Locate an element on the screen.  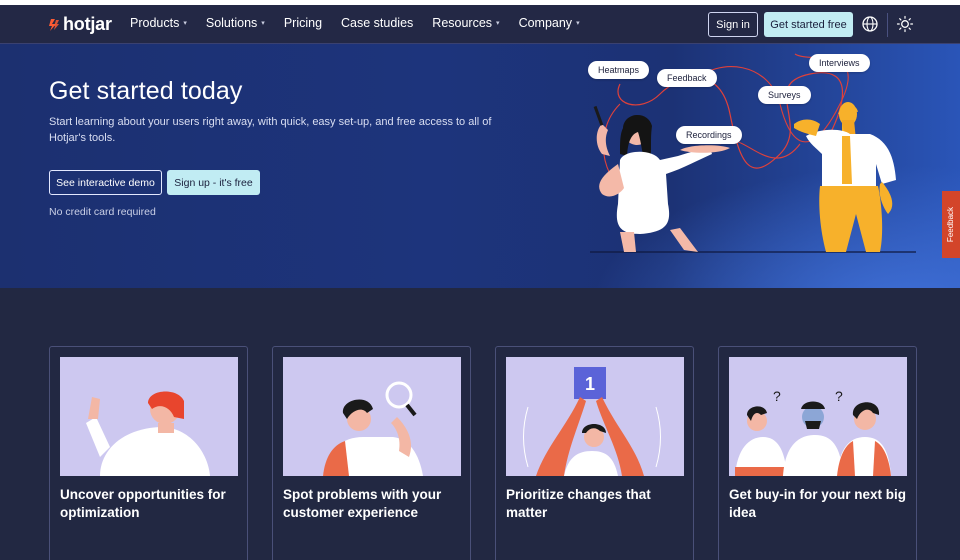
menu-resources: Resources ▾ is located at coordinates (465, 23).